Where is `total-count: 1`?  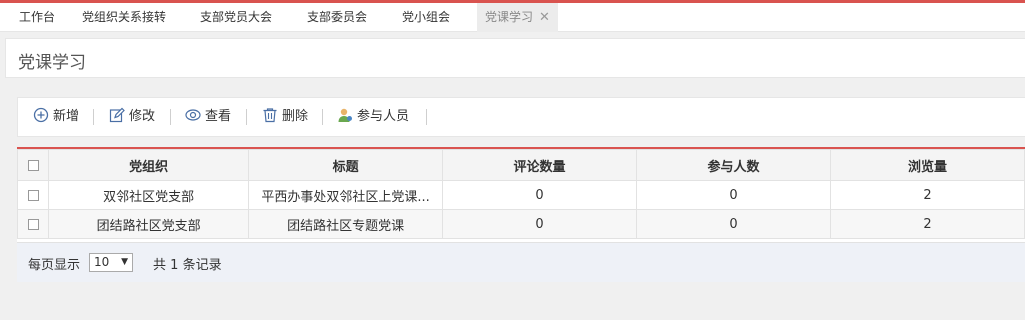 total-count: 1 is located at coordinates (174, 265).